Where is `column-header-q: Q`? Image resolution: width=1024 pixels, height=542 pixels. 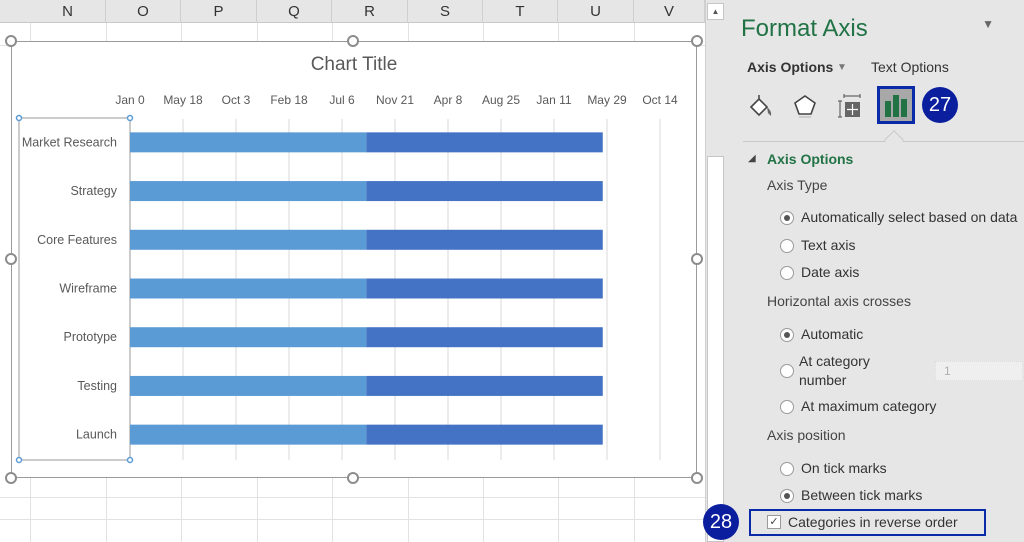 column-header-q: Q is located at coordinates (294, 11).